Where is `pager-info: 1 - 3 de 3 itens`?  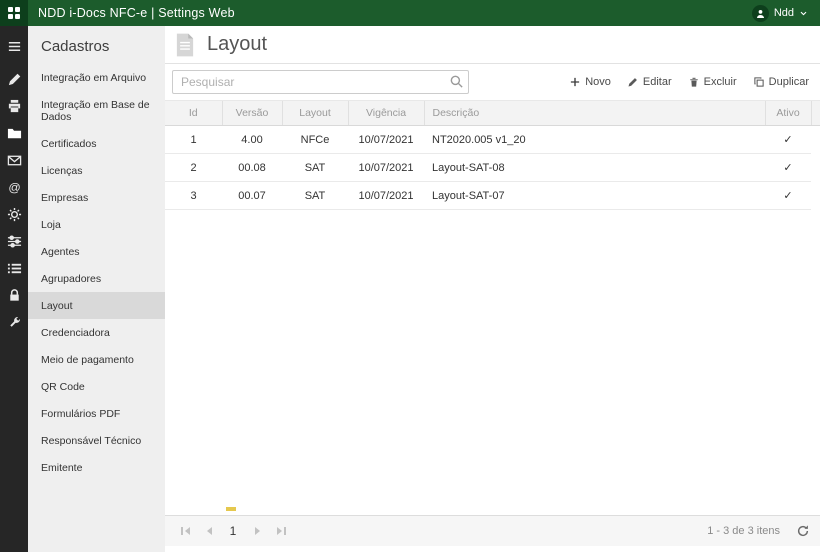
pager-info: 1 - 3 de 3 itens is located at coordinates (743, 531).